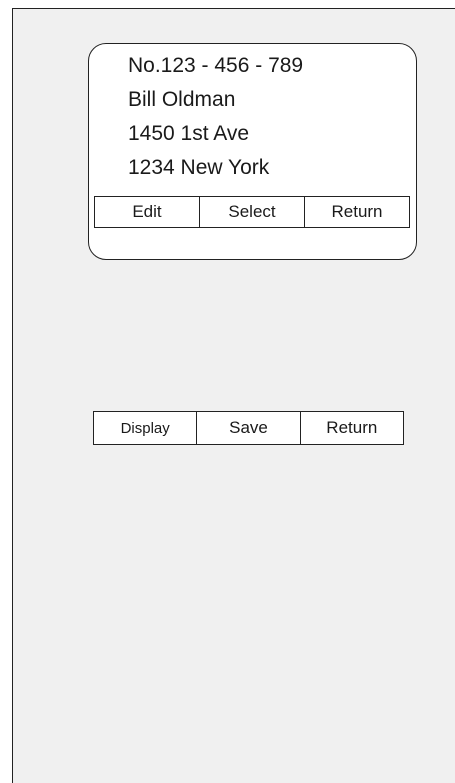 The image size is (455, 783). I want to click on return-button-bottom: Return, so click(351, 428).